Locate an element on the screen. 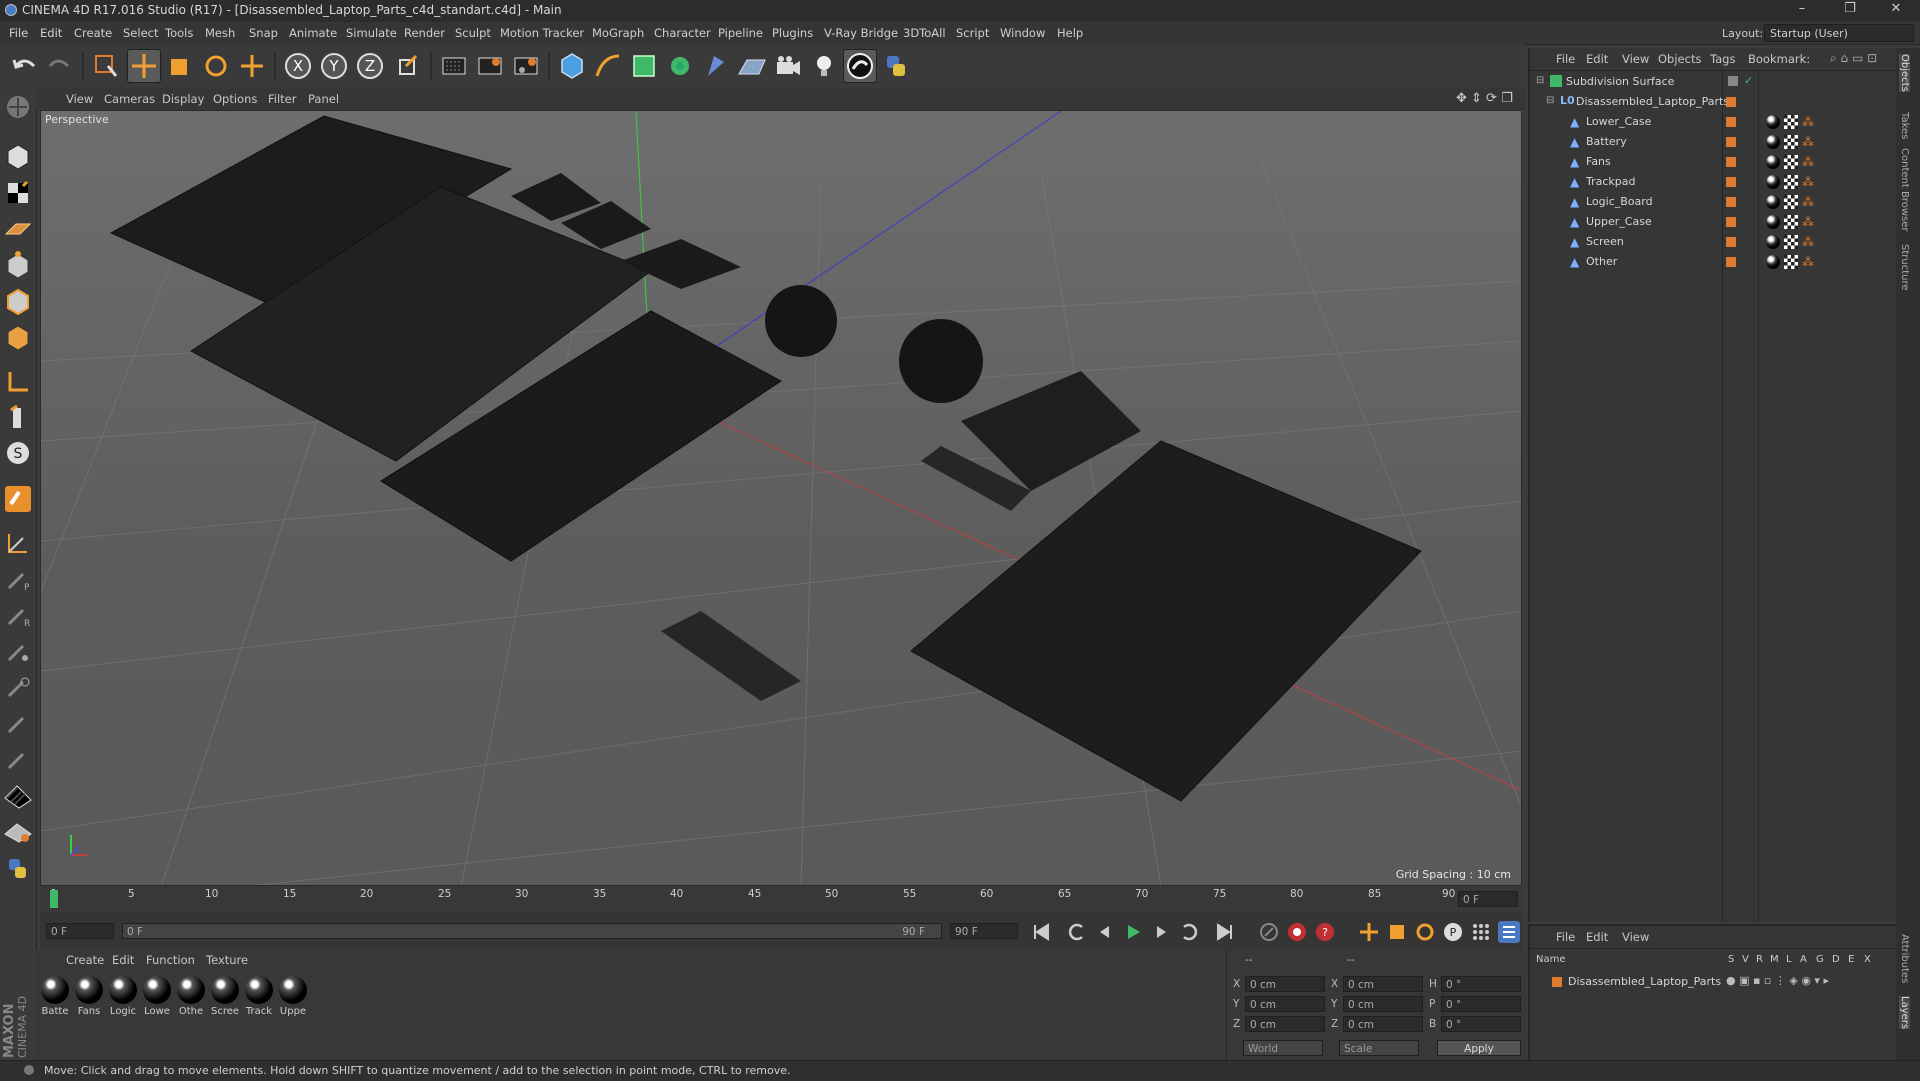 Image resolution: width=1920 pixels, height=1081 pixels. menu-help: Help is located at coordinates (1070, 33).